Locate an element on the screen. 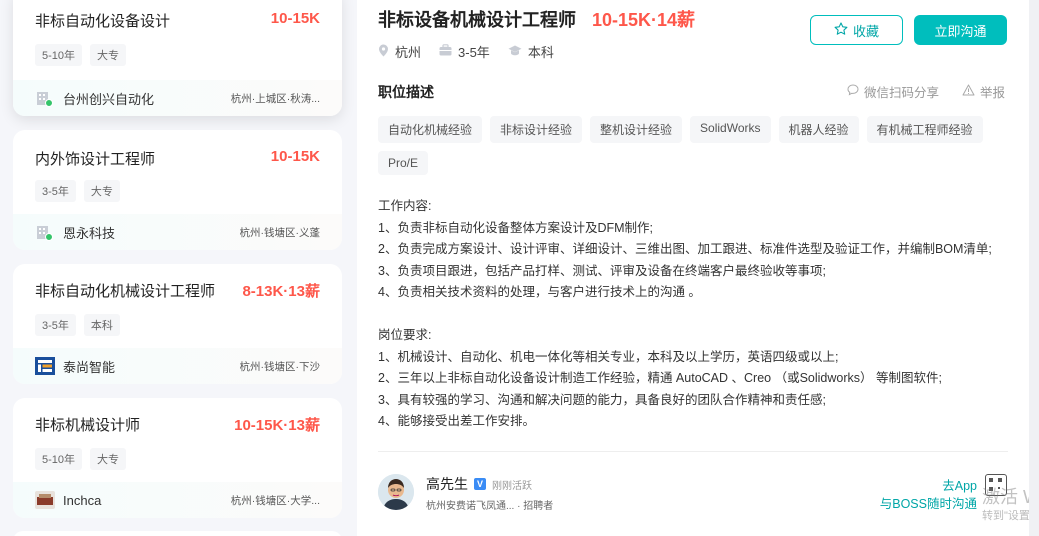  description-line: 3、负责项目跟进，包括产品打样、测试、评审及设备在终端客户最终验收等事项; is located at coordinates (602, 270).